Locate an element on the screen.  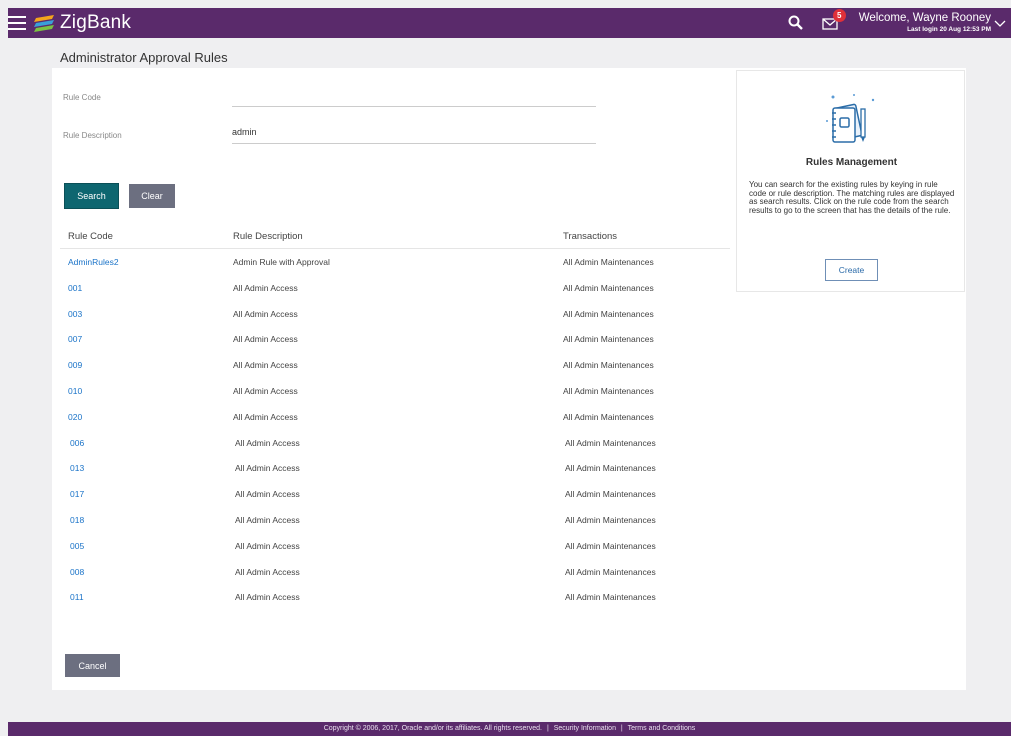
rule-code-link: 017 is located at coordinates (77, 494).